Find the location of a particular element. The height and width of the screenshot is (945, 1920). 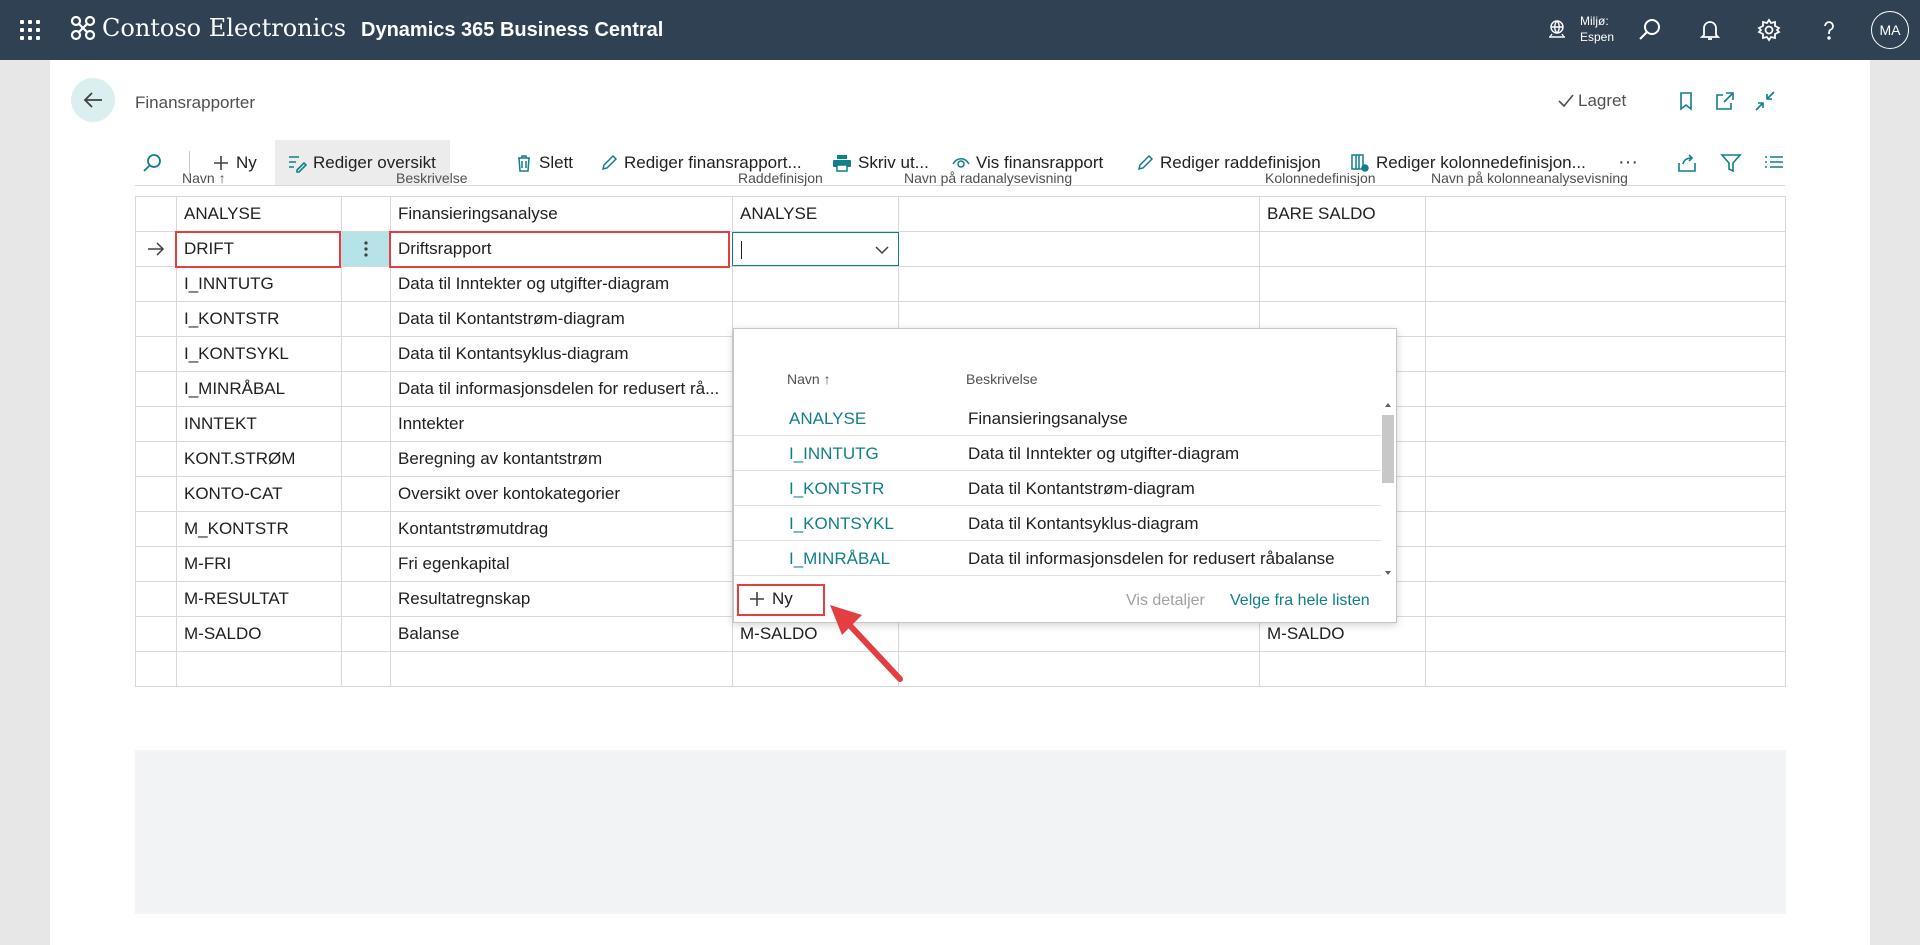

cell-name: I_MINRÅBAL is located at coordinates (259, 389).